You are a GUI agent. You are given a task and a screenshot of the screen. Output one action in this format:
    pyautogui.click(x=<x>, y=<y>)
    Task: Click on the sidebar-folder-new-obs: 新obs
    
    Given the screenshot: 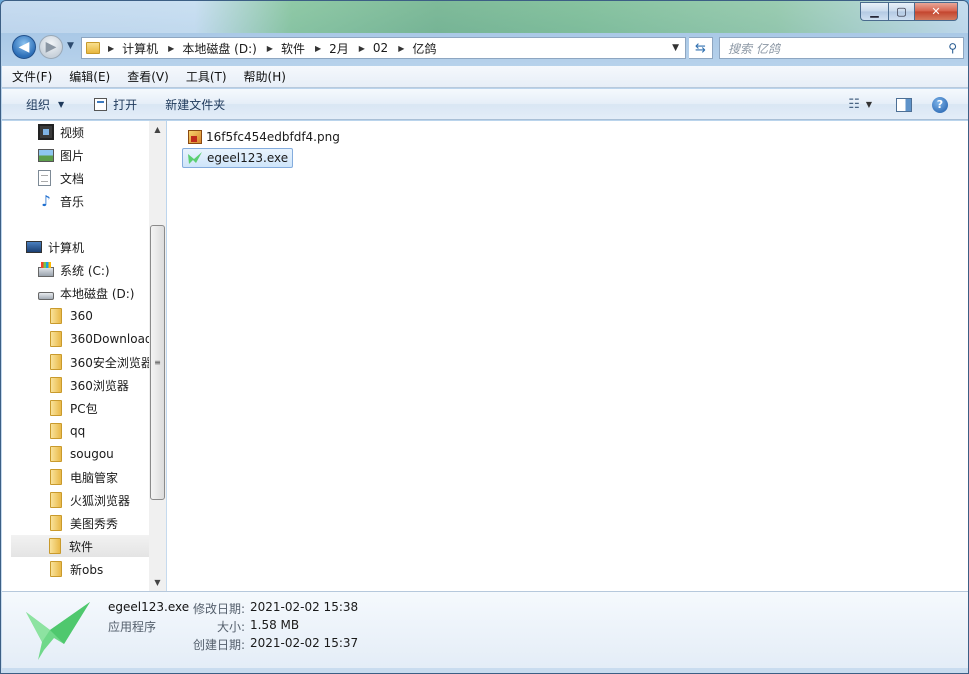 What is the action you would take?
    pyautogui.click(x=76, y=569)
    